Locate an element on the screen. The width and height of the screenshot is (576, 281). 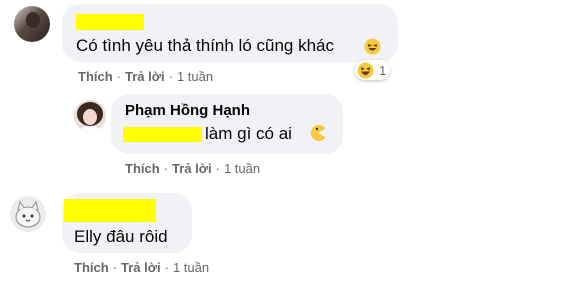
pacman-emoji is located at coordinates (318, 133).